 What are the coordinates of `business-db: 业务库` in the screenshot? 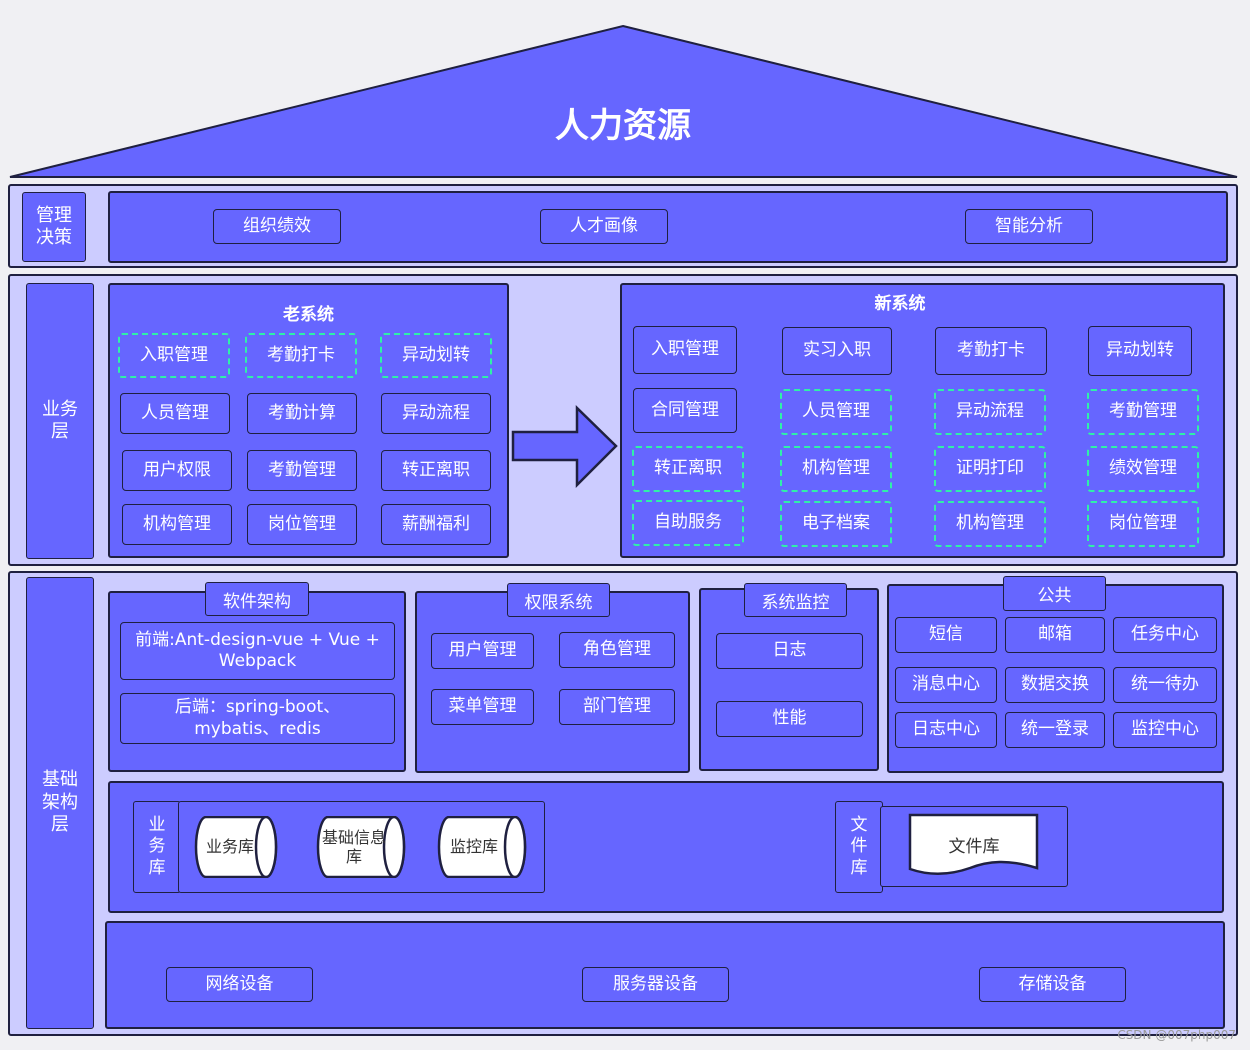 It's located at (239, 847).